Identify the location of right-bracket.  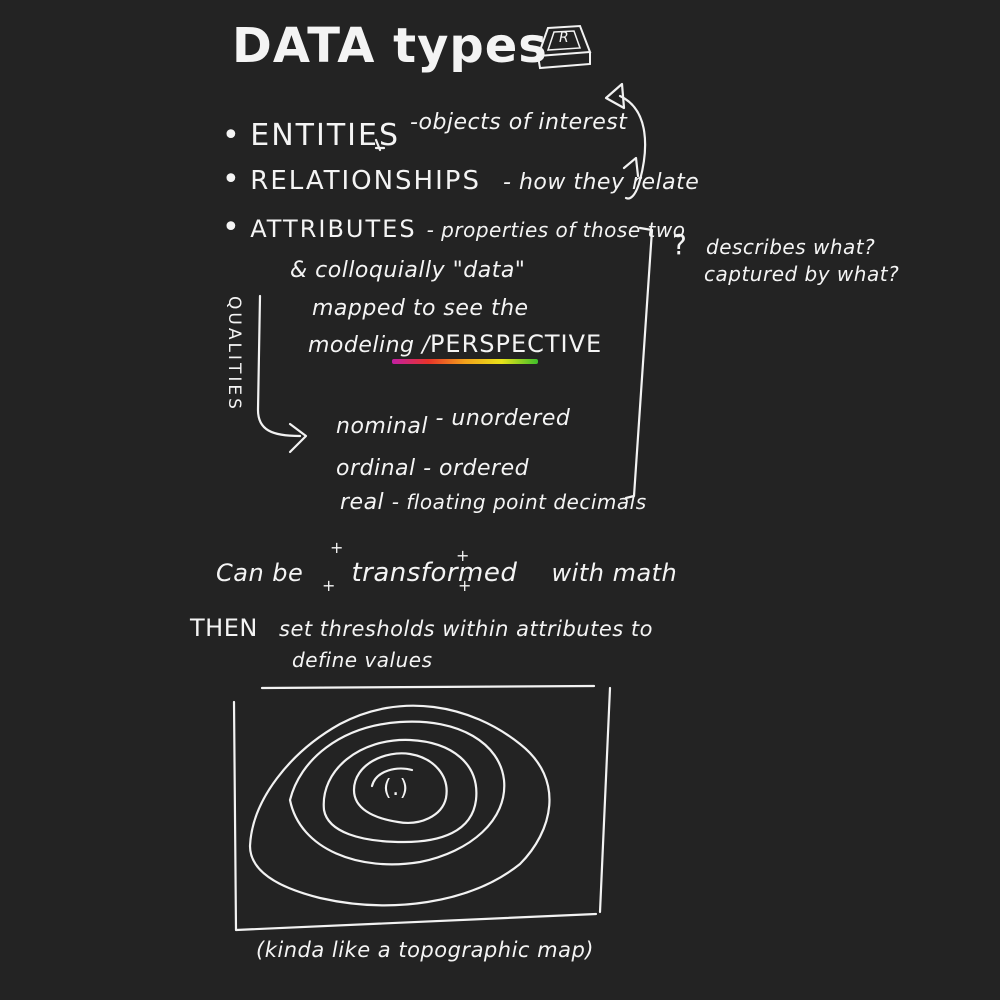
(639, 363).